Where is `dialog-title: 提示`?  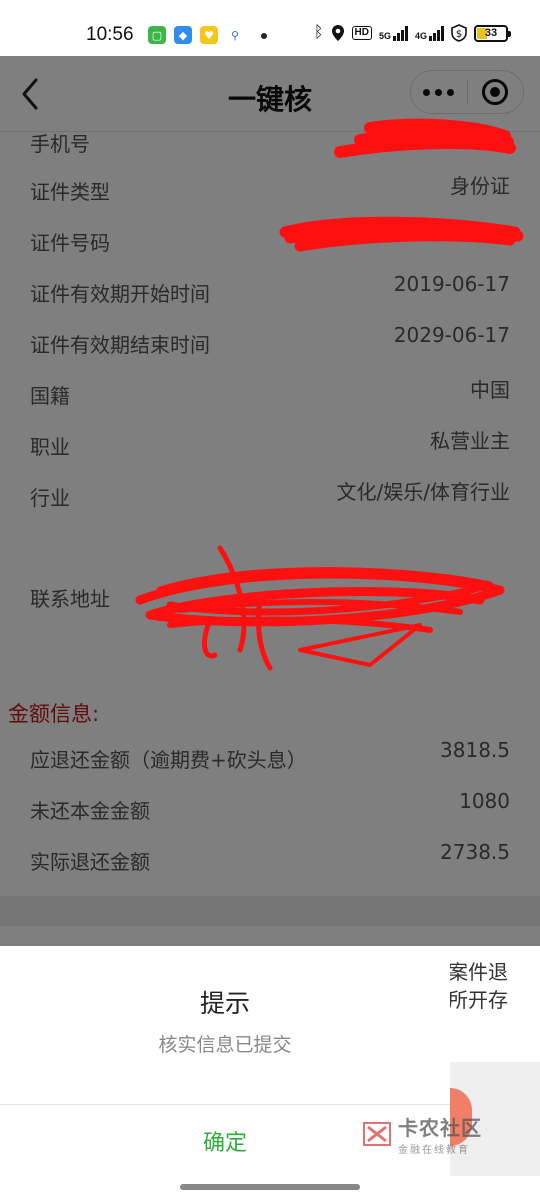 dialog-title: 提示 is located at coordinates (224, 1003).